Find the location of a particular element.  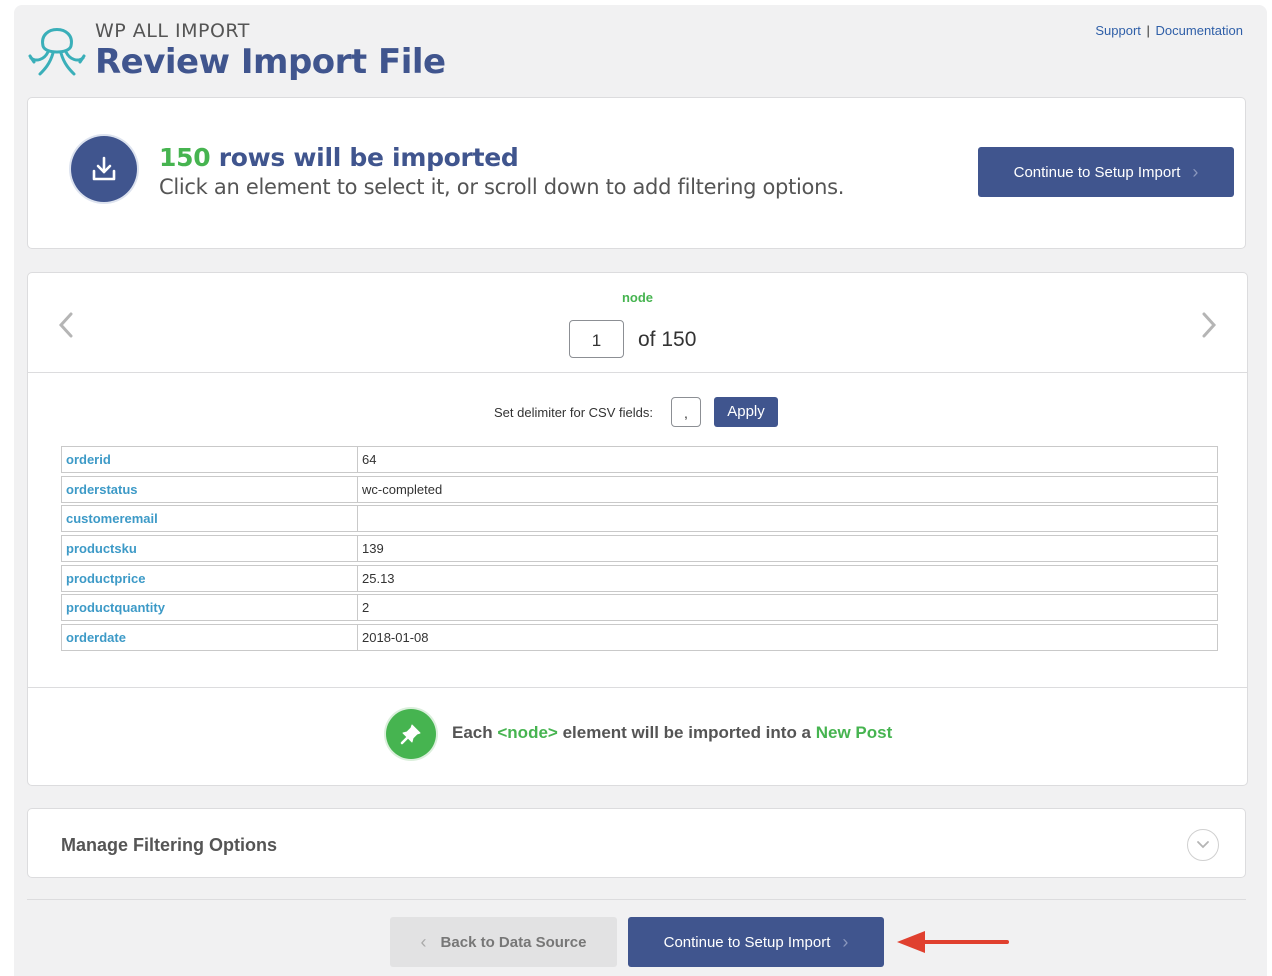

back-label: Back to Data Source is located at coordinates (513, 942).